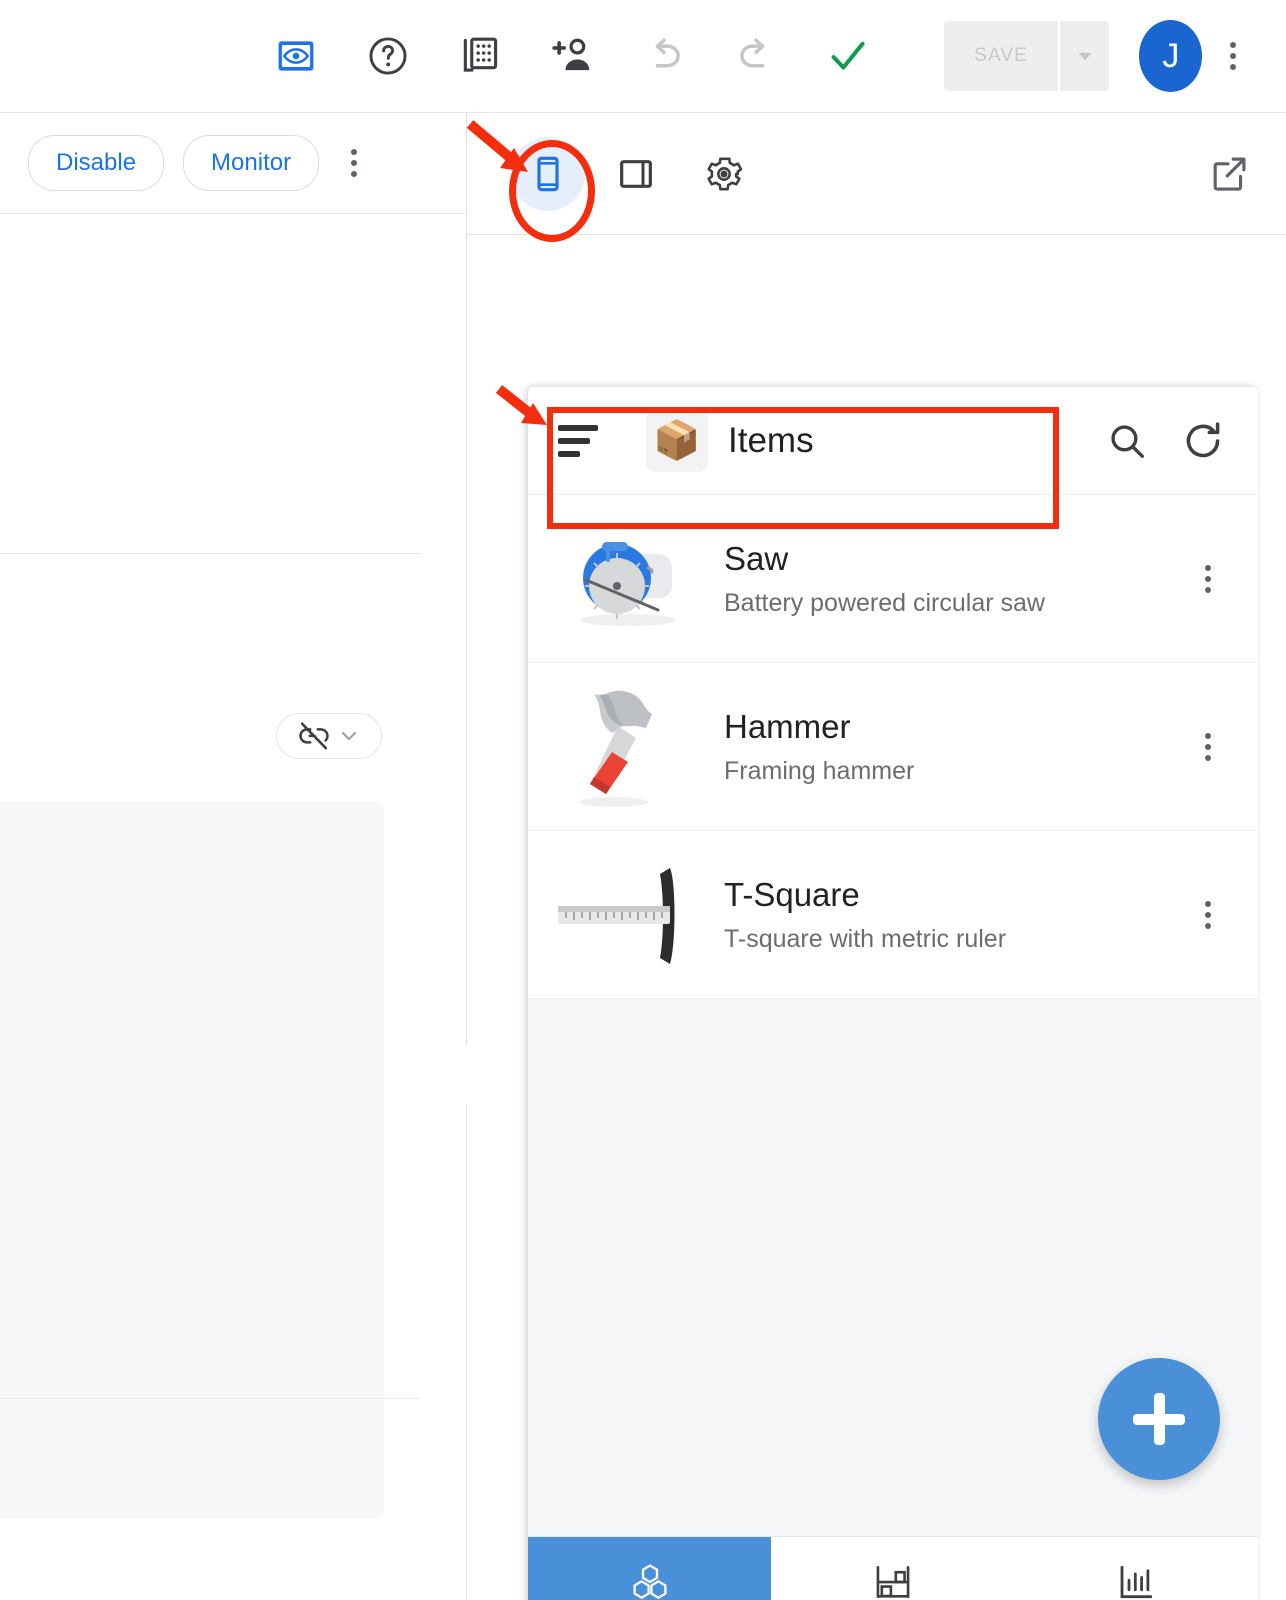  I want to click on circular-saw-icon, so click(627, 579).